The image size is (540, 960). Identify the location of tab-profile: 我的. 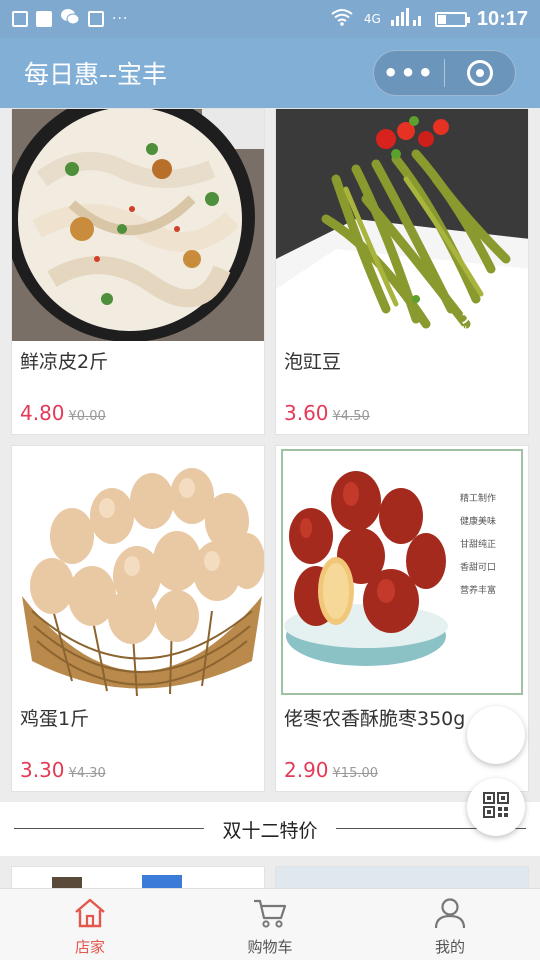
(450, 924).